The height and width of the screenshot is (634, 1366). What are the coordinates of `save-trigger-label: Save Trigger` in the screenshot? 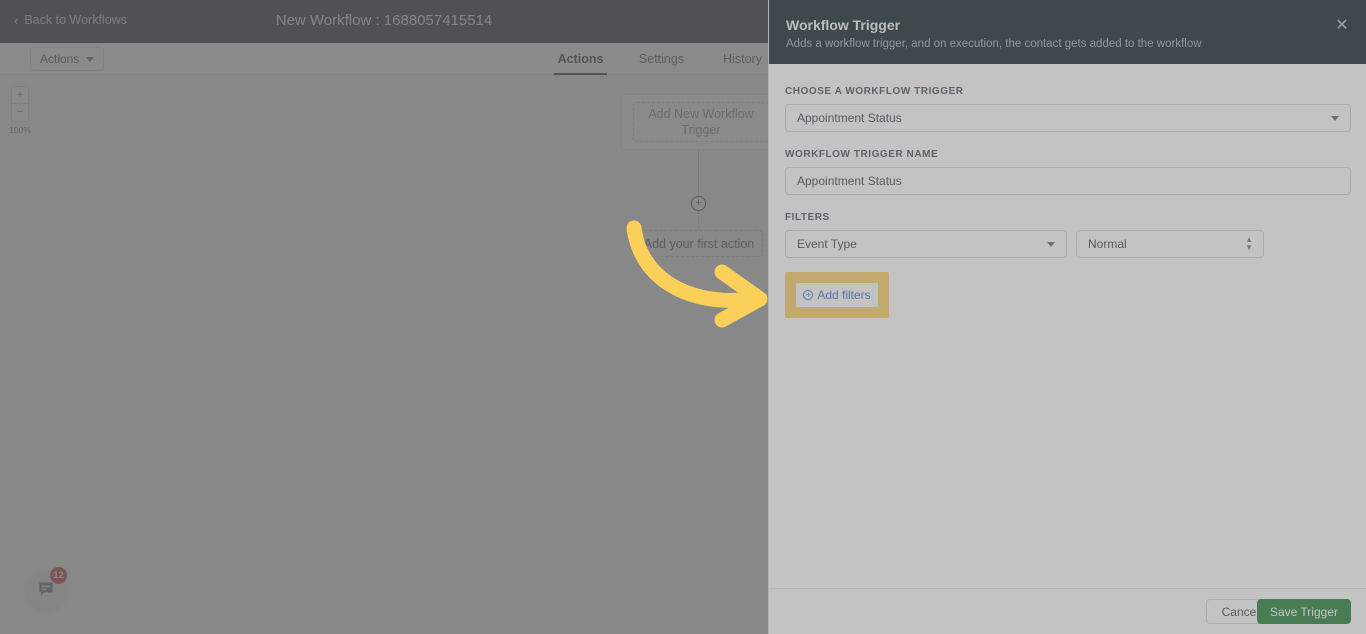 It's located at (1303, 611).